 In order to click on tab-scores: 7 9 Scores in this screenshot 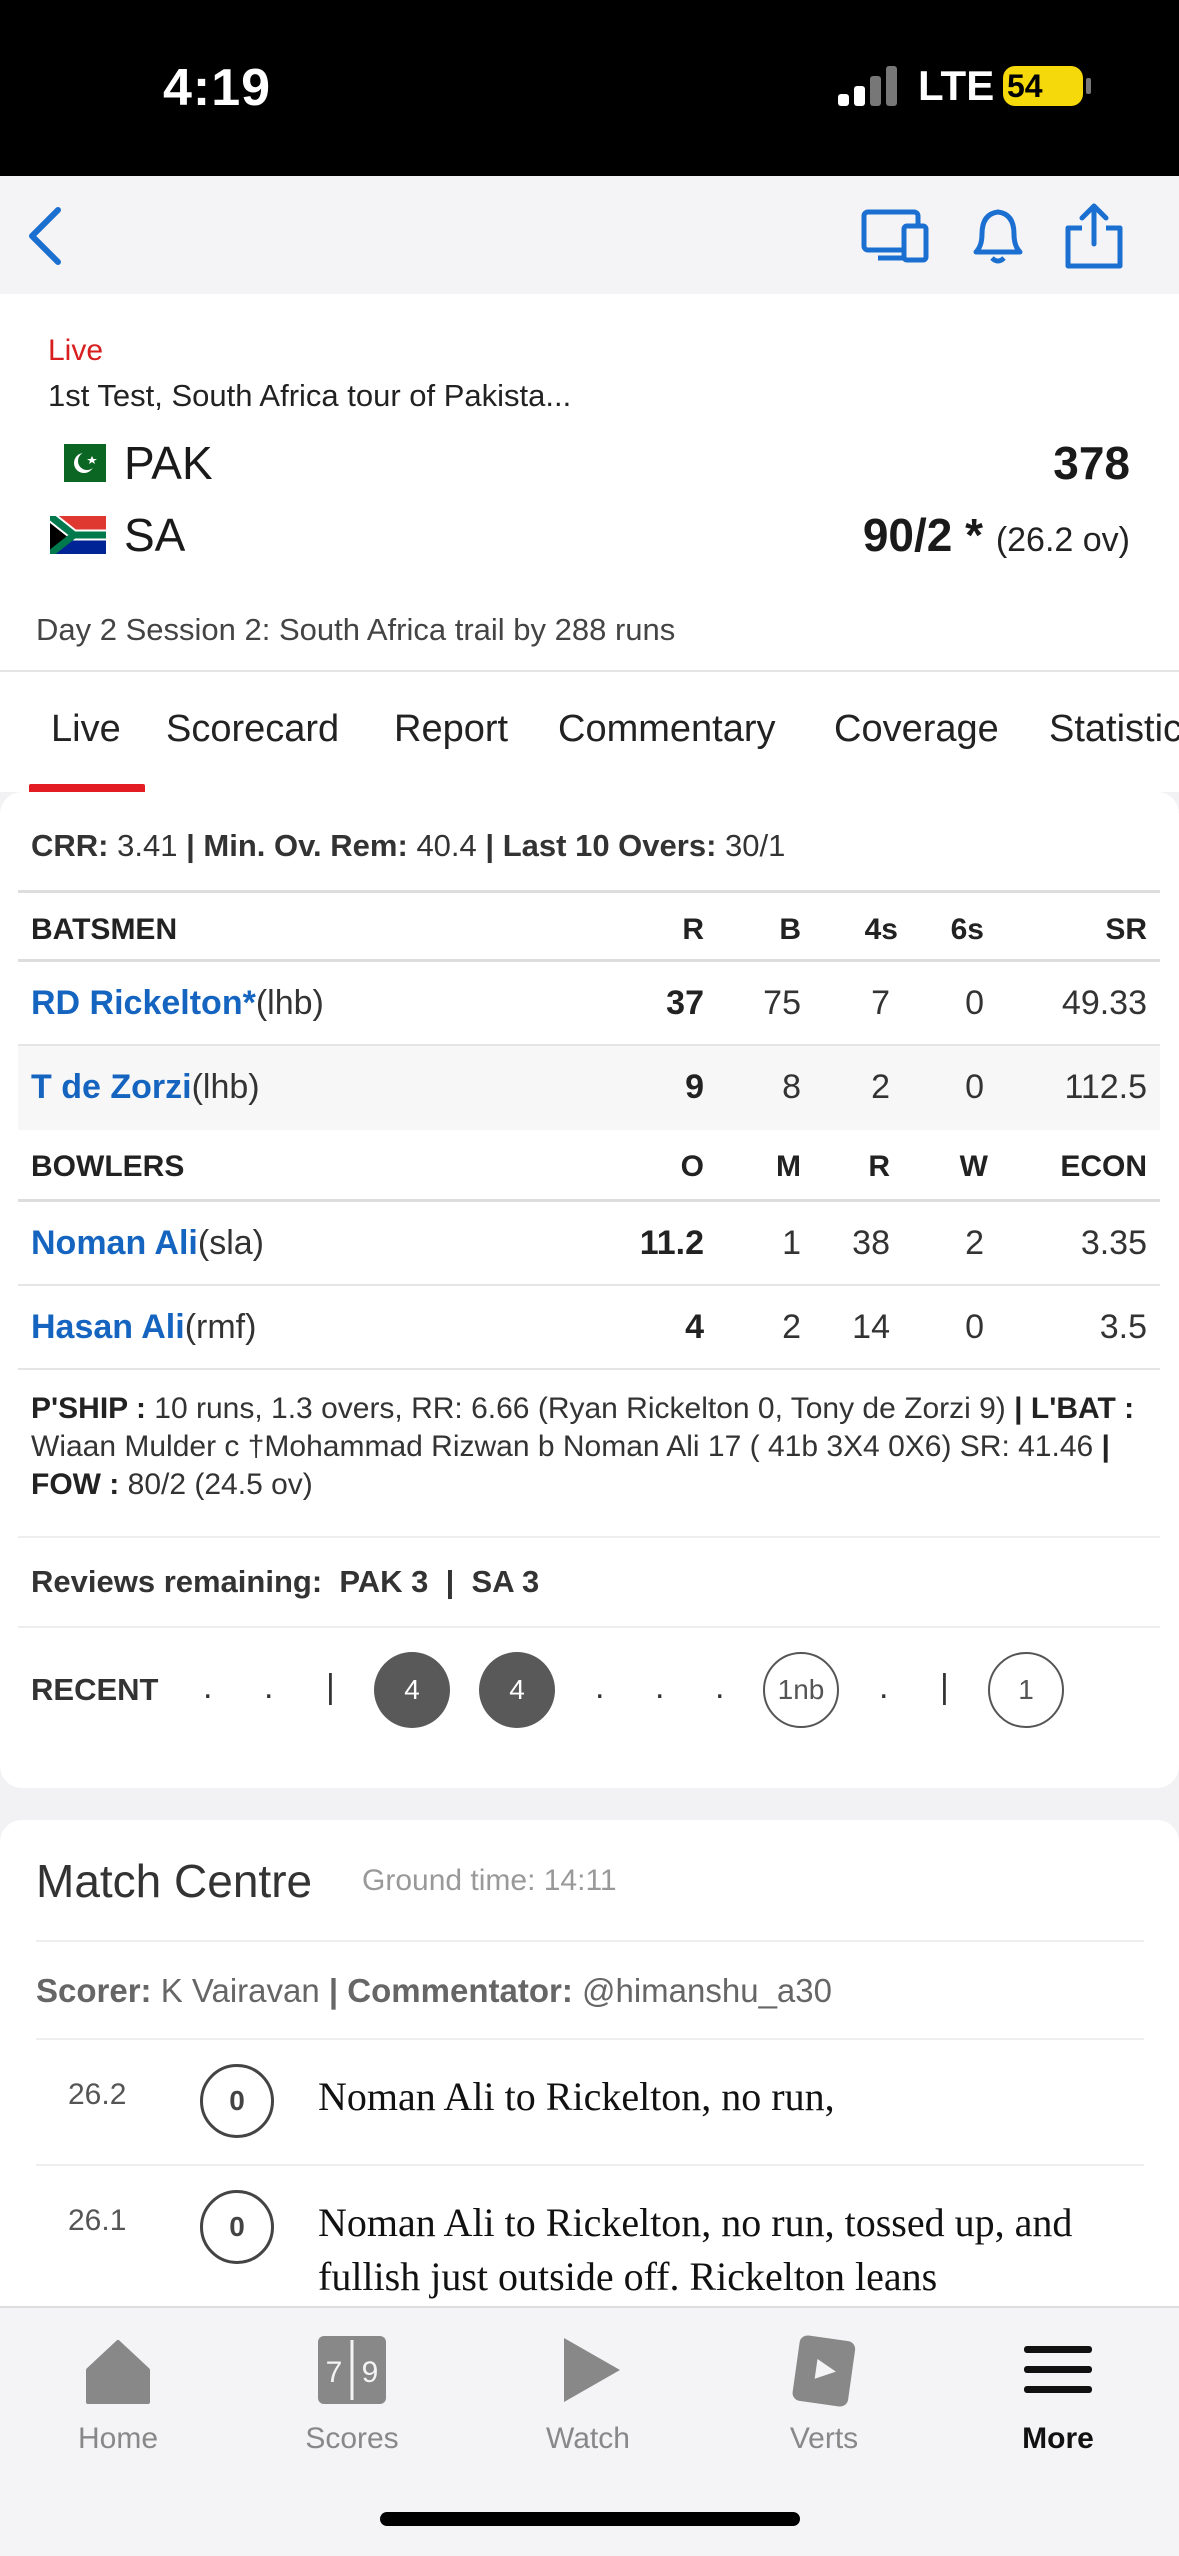, I will do `click(352, 2396)`.